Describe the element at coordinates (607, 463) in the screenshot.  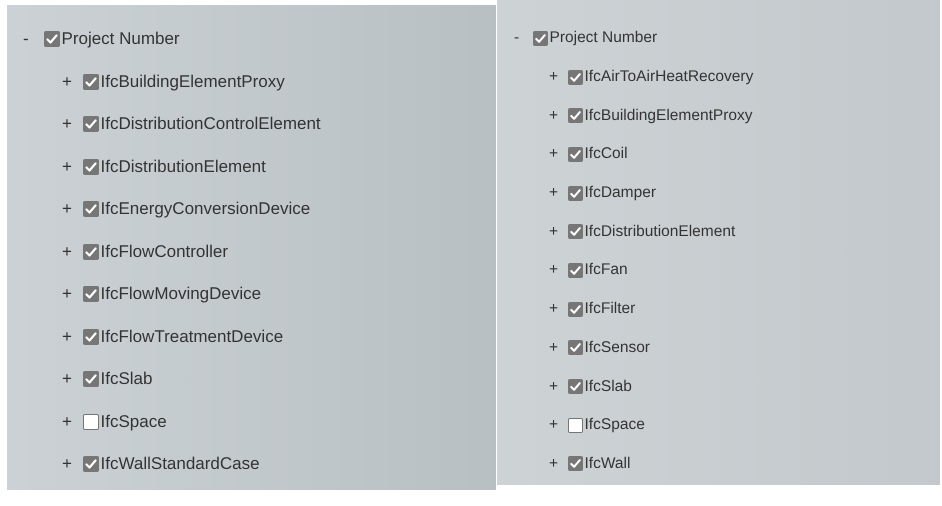
I see `tree-item-label: IfcWall` at that location.